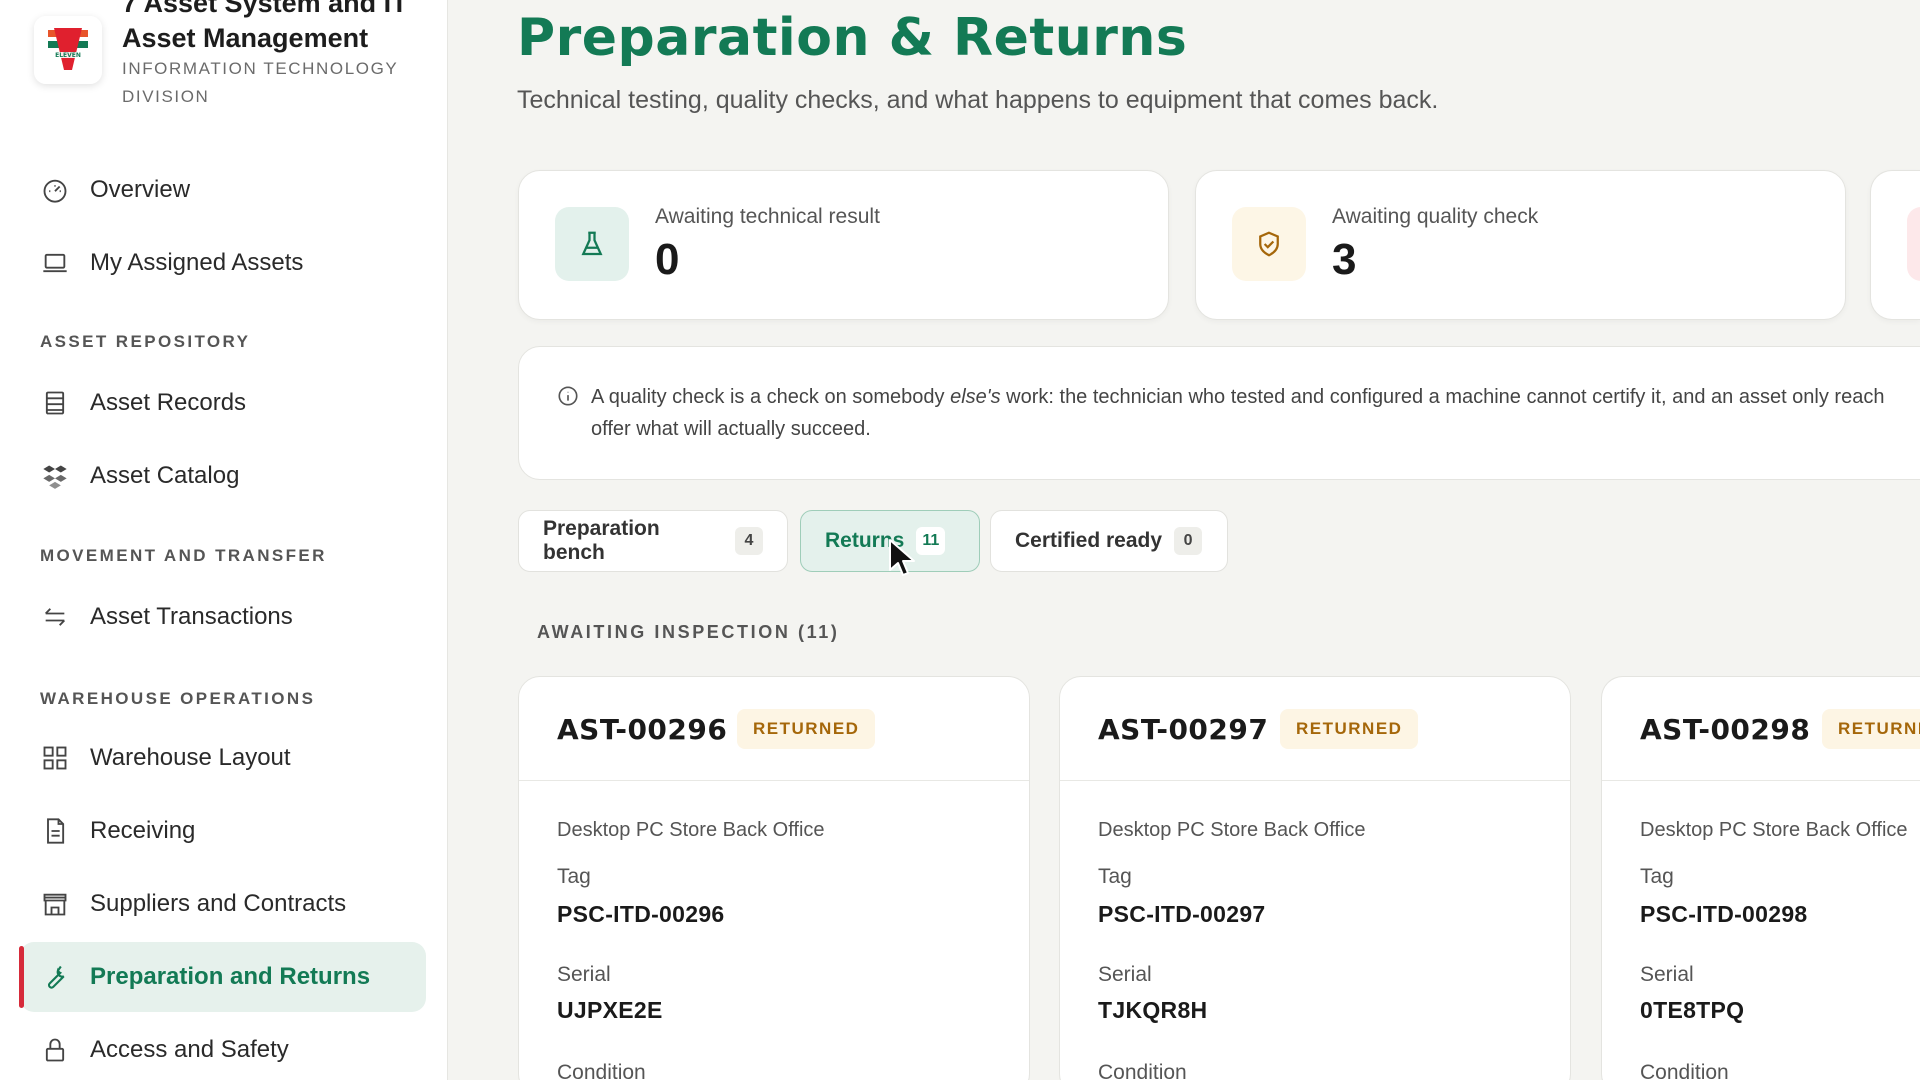  What do you see at coordinates (1435, 216) in the screenshot?
I see `stat-label: Awaiting quality check` at bounding box center [1435, 216].